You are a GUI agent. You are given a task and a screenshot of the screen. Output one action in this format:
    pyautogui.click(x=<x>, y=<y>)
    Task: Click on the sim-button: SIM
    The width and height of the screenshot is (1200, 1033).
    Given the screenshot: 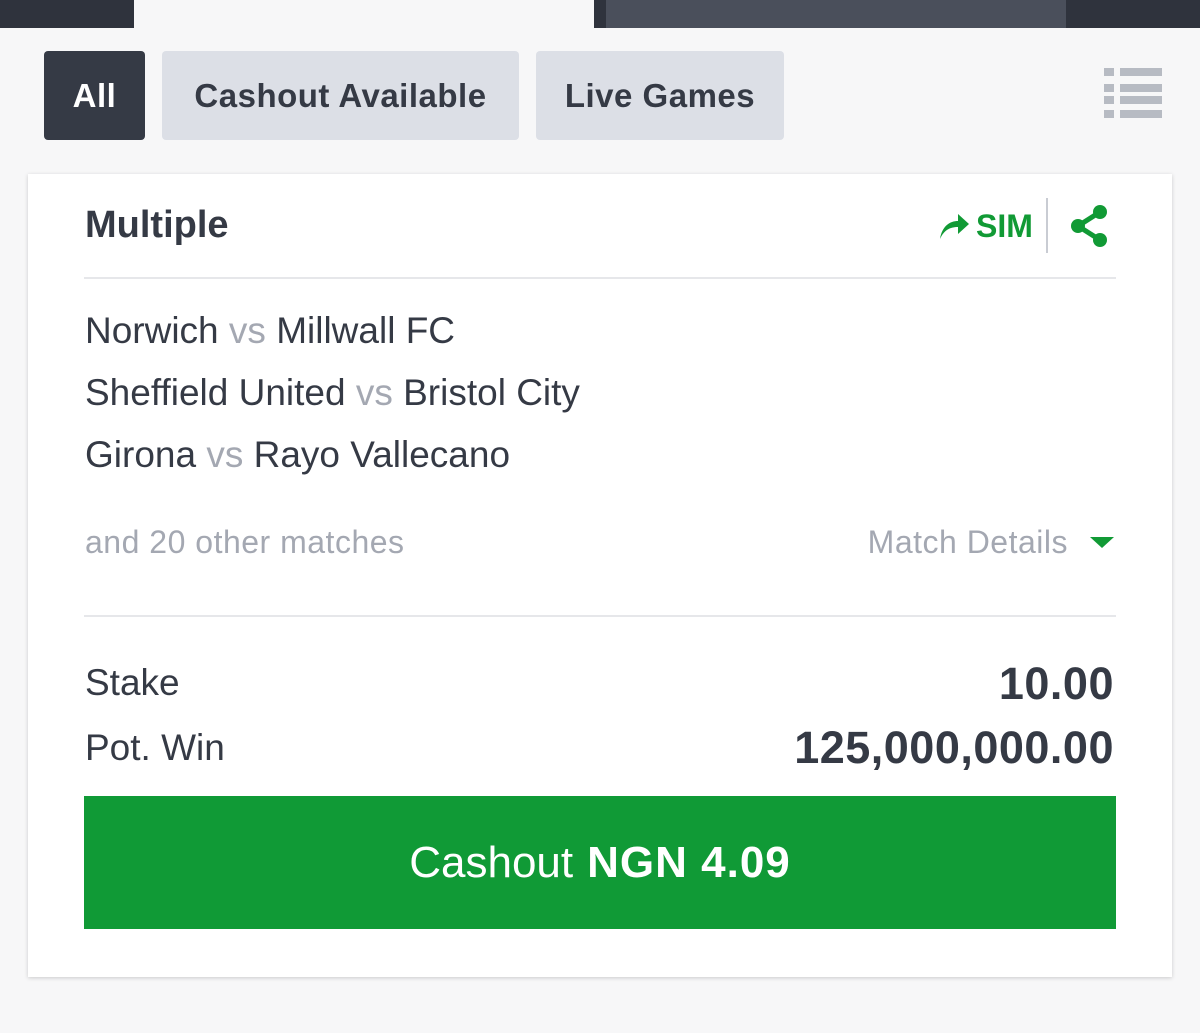 What is the action you would take?
    pyautogui.click(x=985, y=226)
    